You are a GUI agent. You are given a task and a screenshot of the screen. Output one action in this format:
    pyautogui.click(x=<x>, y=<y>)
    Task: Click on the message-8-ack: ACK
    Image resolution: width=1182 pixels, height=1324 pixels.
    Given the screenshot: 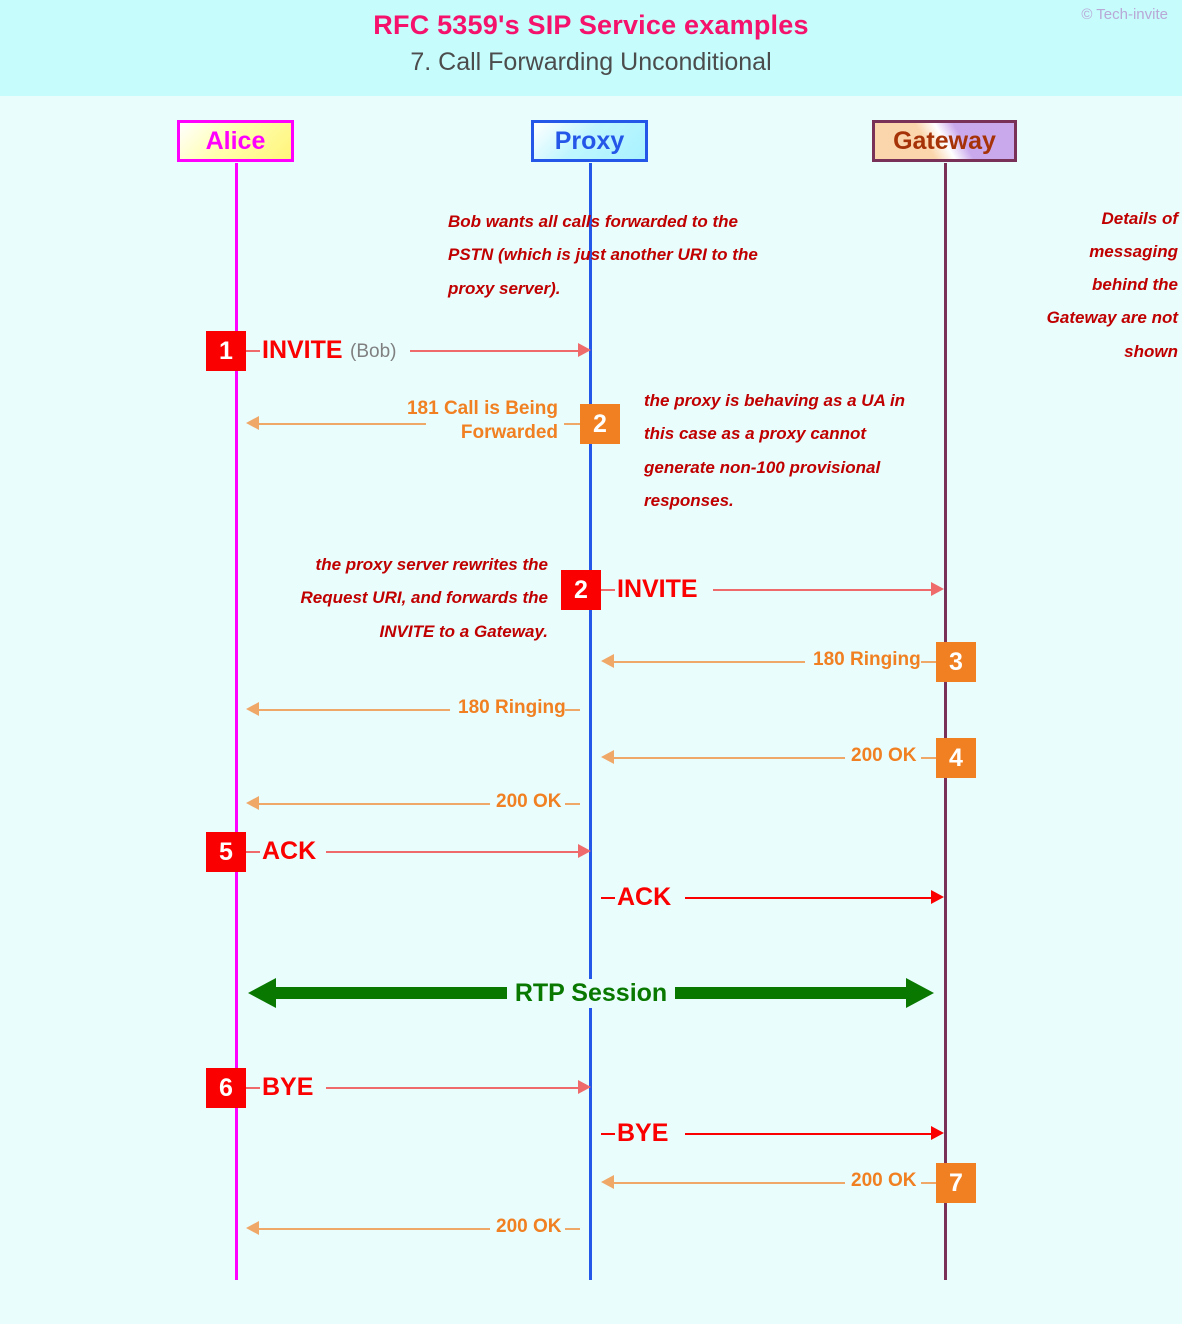 What is the action you would take?
    pyautogui.click(x=418, y=851)
    